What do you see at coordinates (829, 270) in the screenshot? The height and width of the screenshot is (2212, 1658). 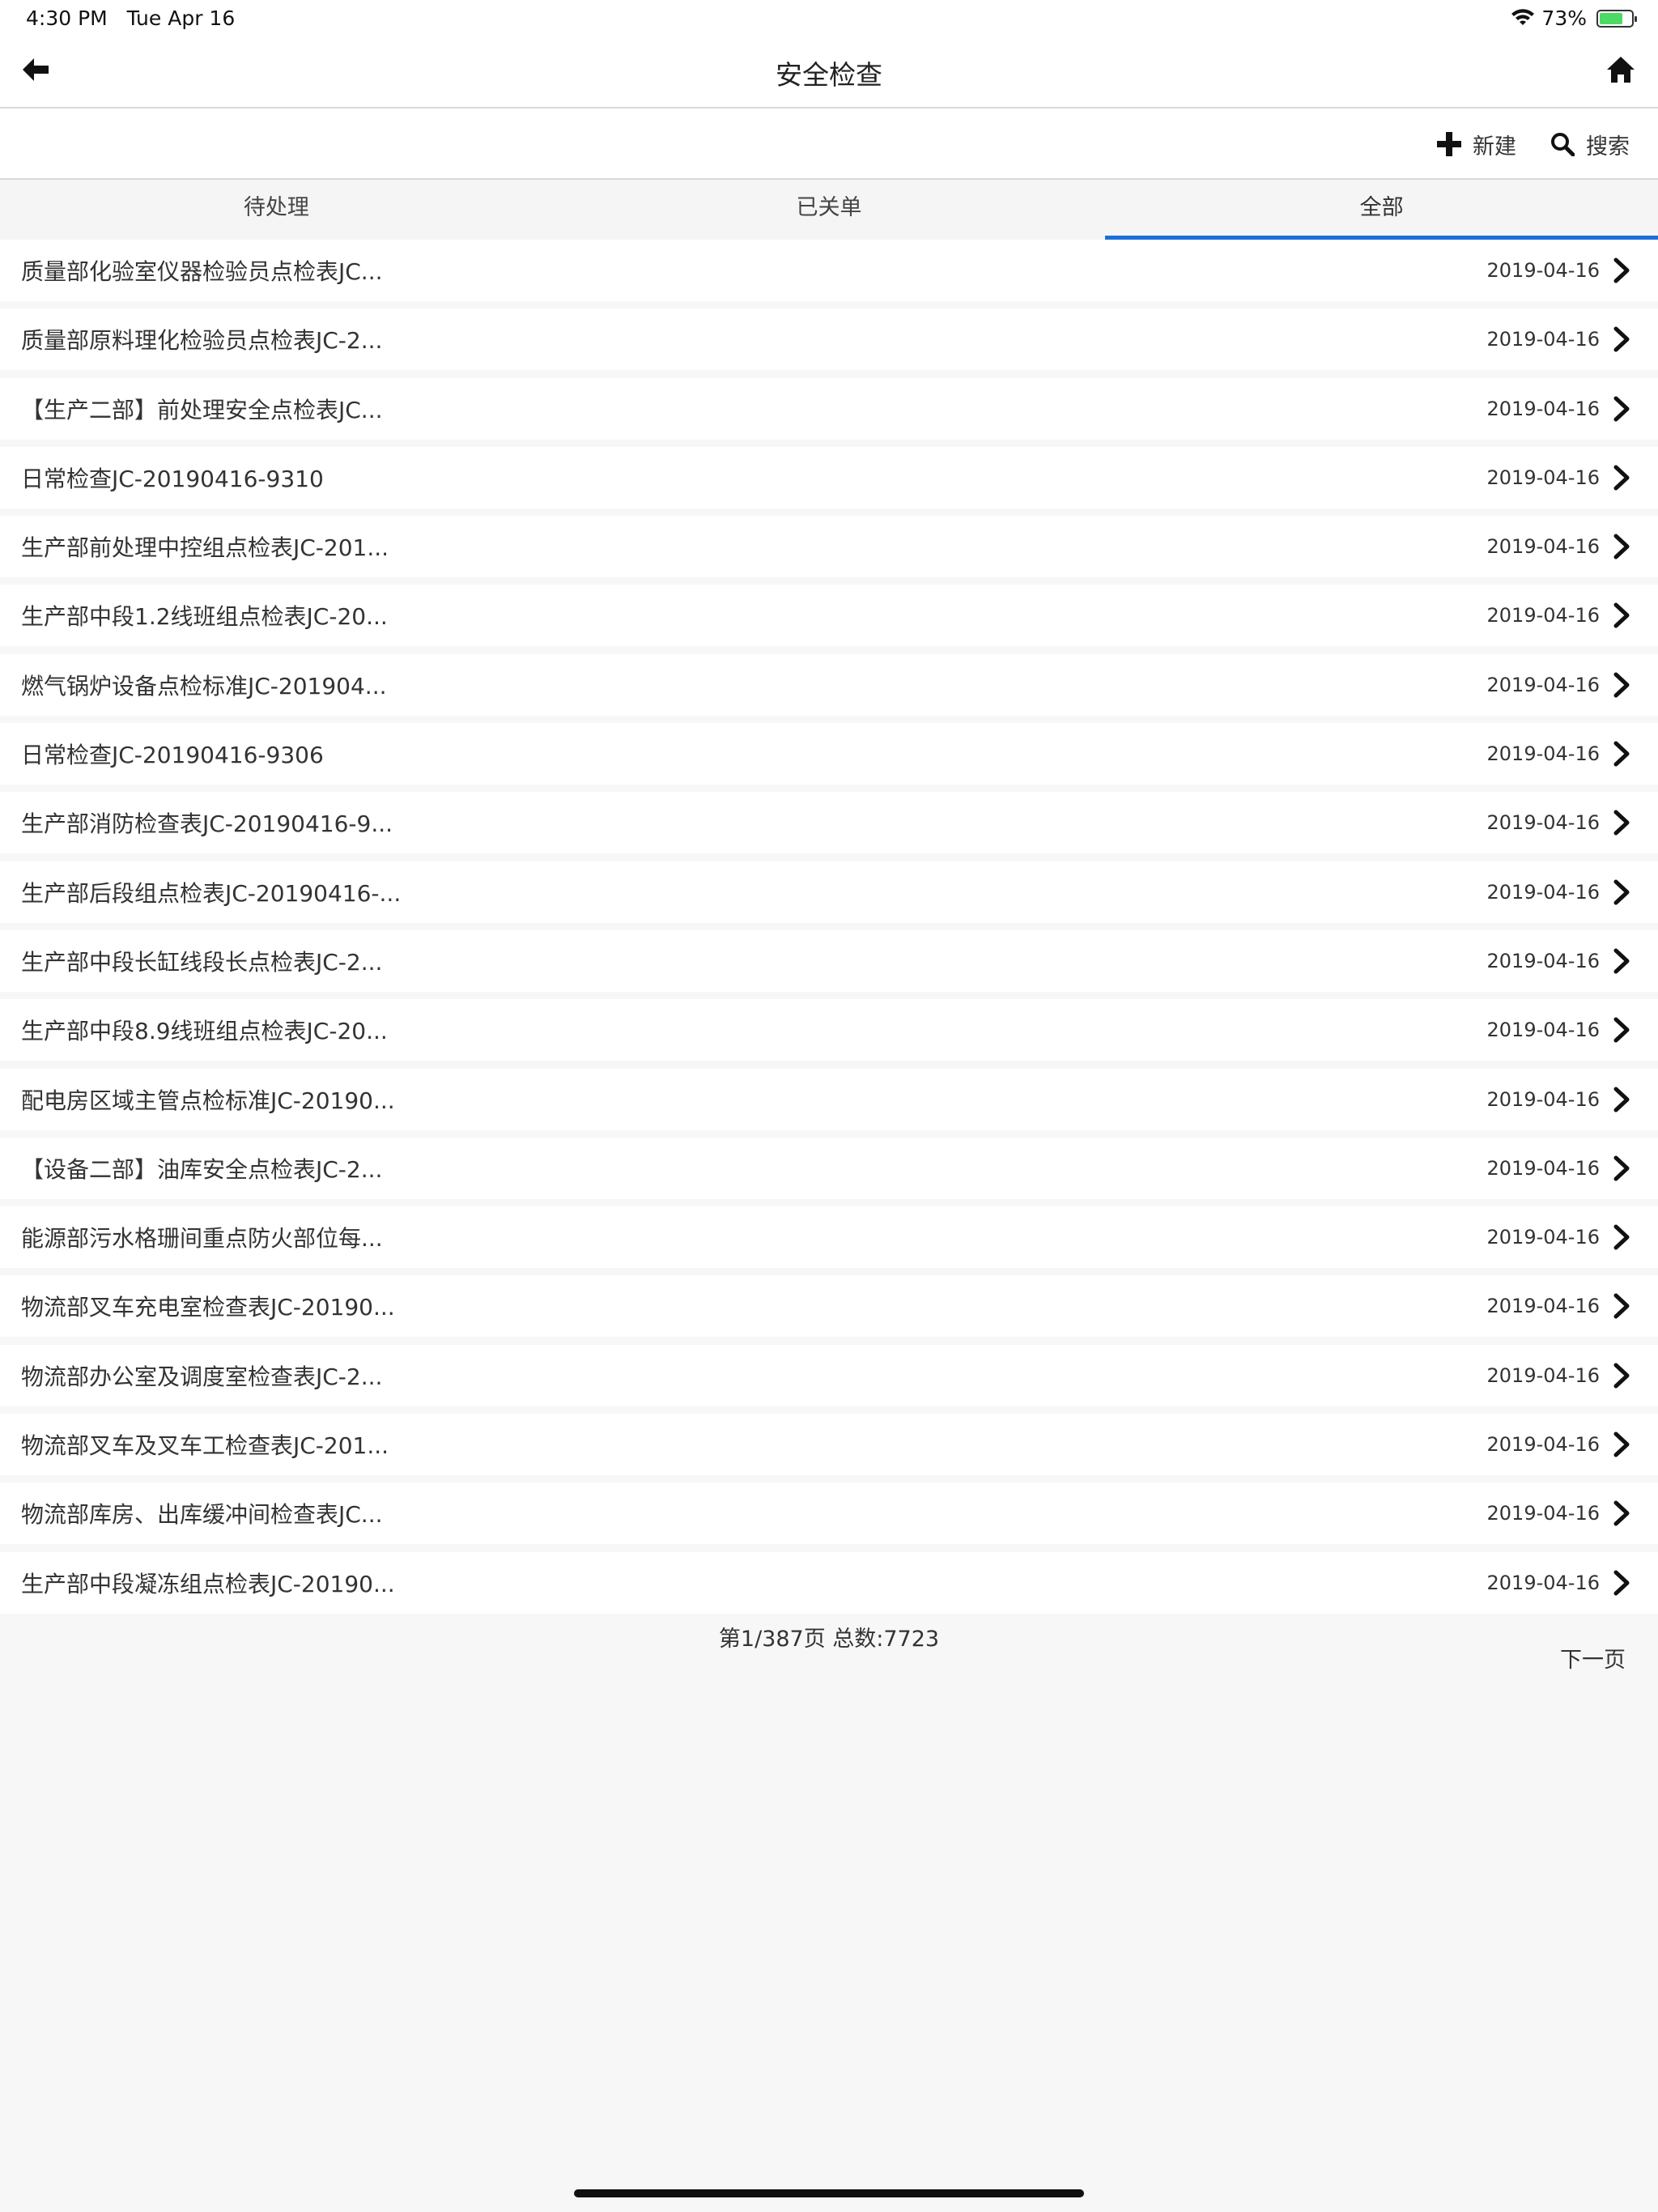 I see `list-item: 质量部化验室仪器检验员点检表JC... 2019-04-16` at bounding box center [829, 270].